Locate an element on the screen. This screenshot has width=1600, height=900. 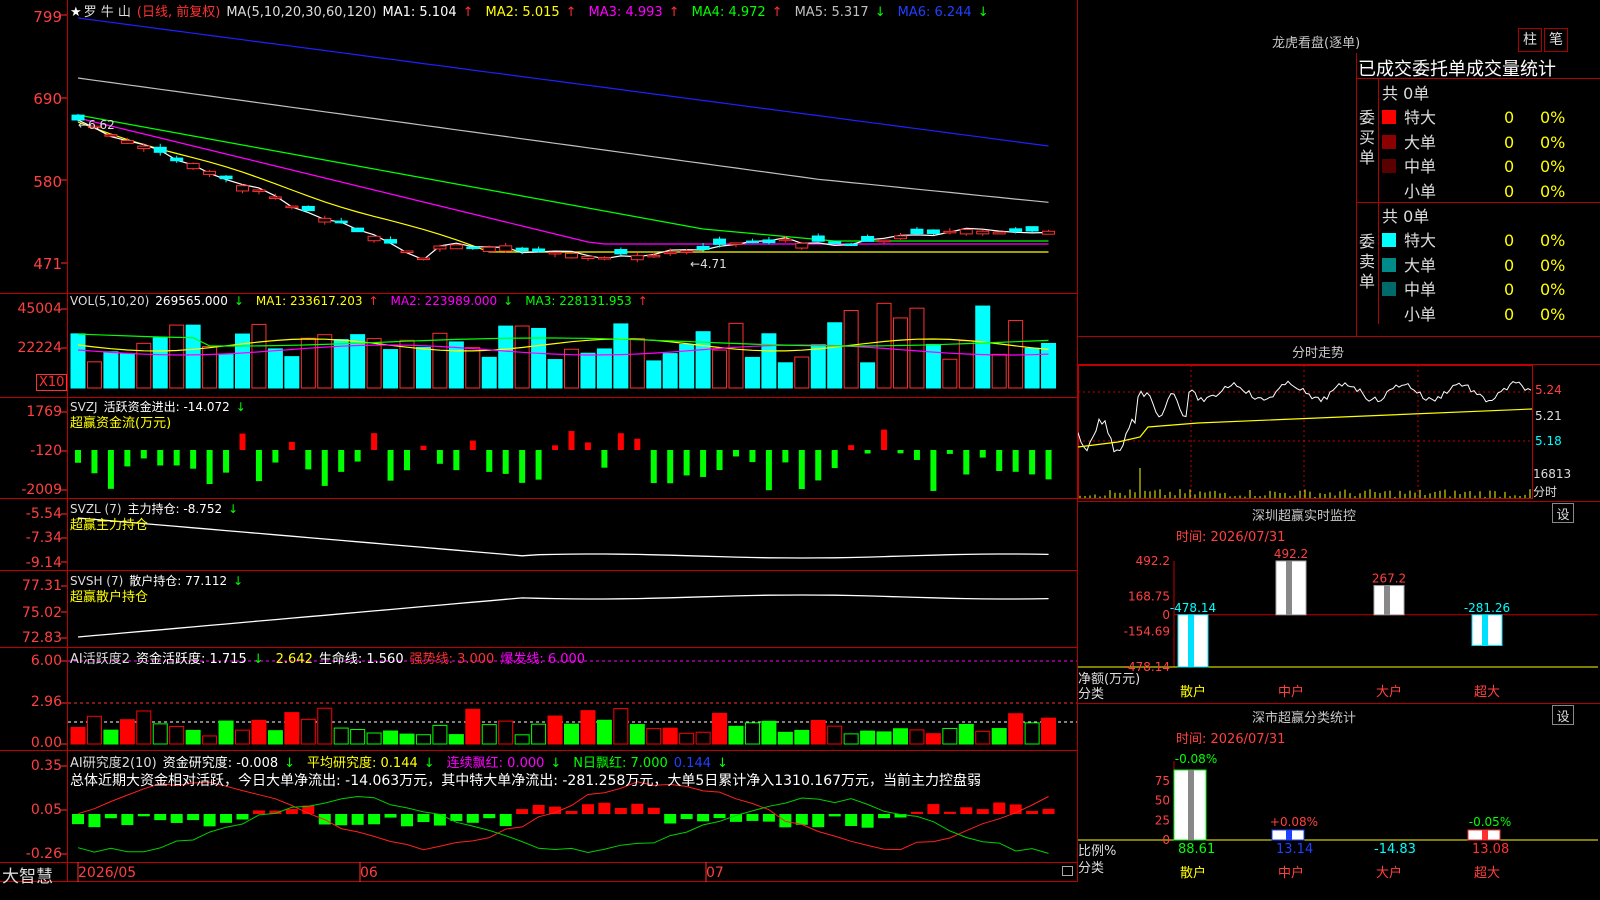
x-axis-label-2: 06 is located at coordinates (369, 873).